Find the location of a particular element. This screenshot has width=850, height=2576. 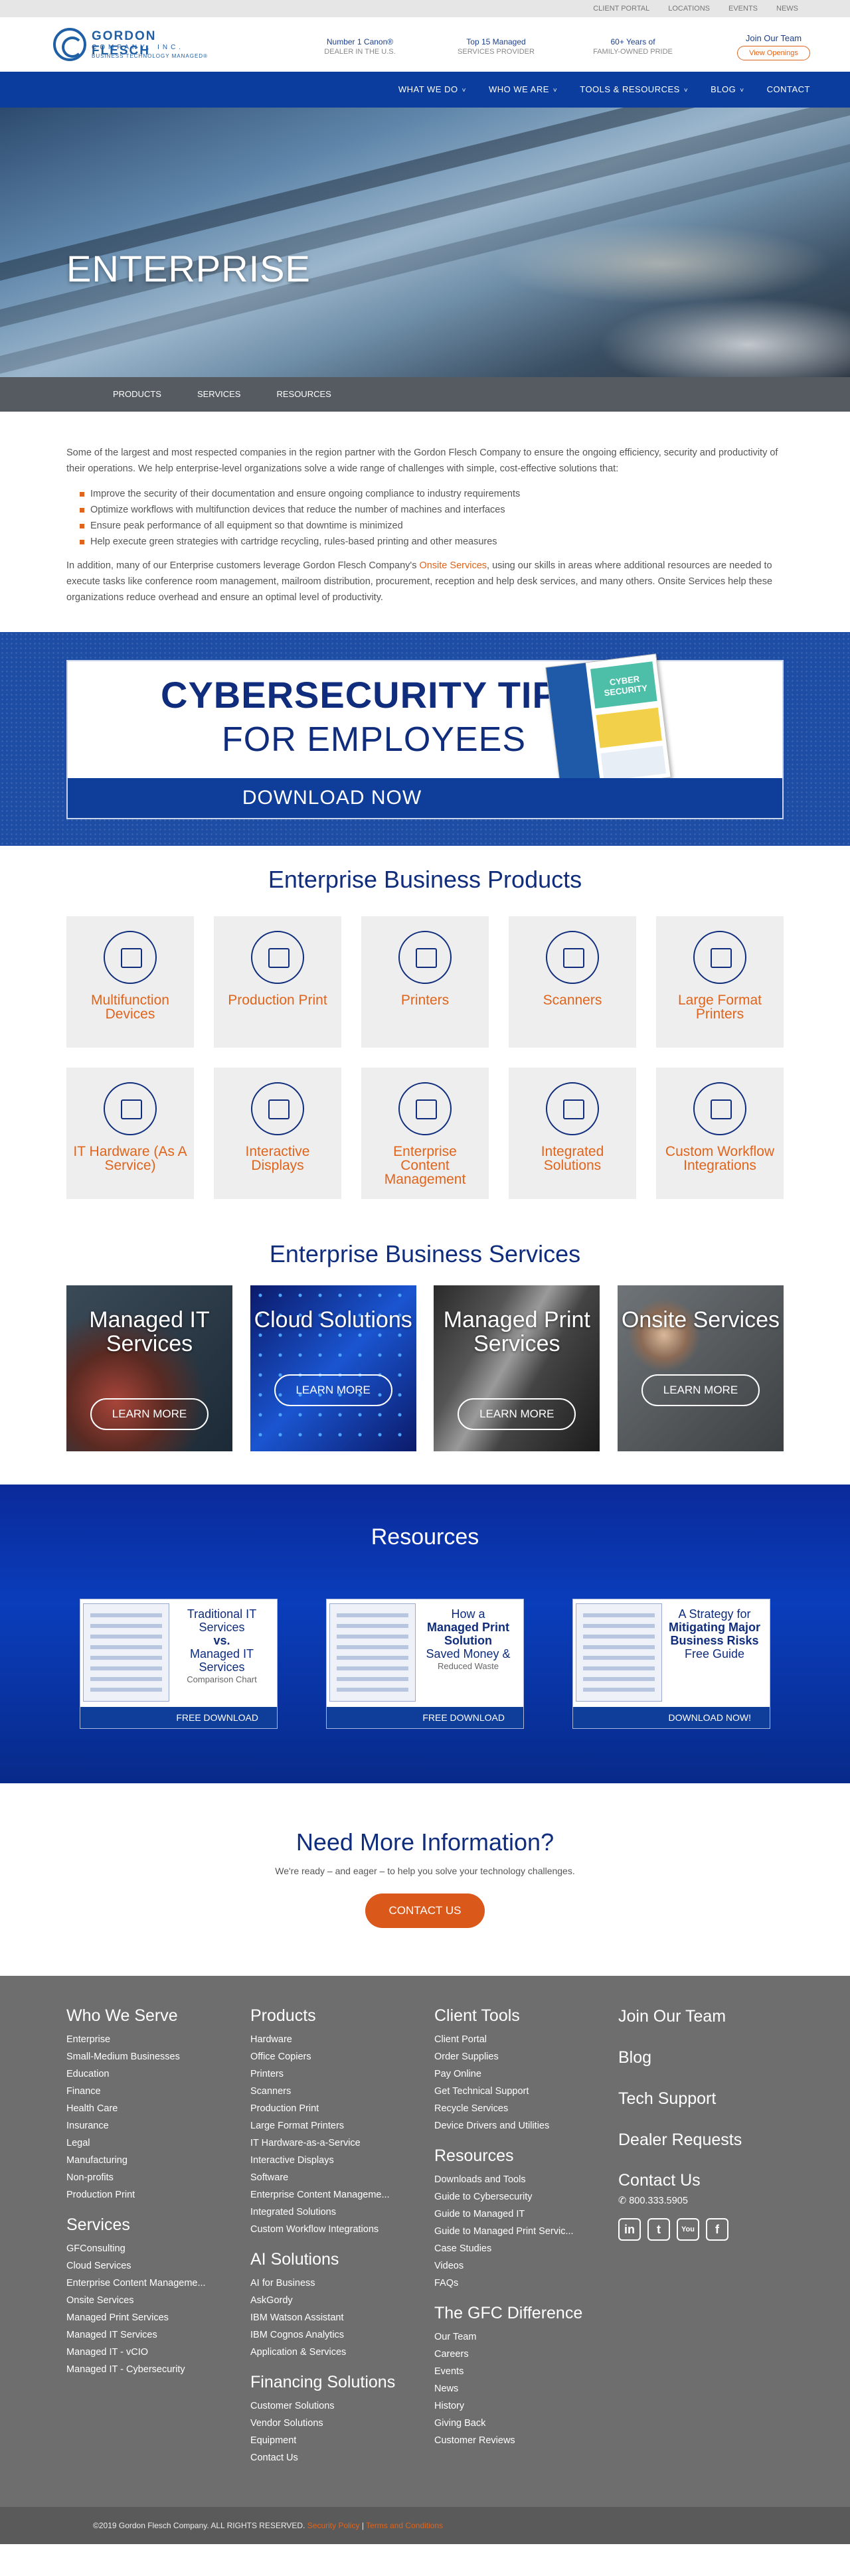

footer-link: Enterprise is located at coordinates (152, 2039).